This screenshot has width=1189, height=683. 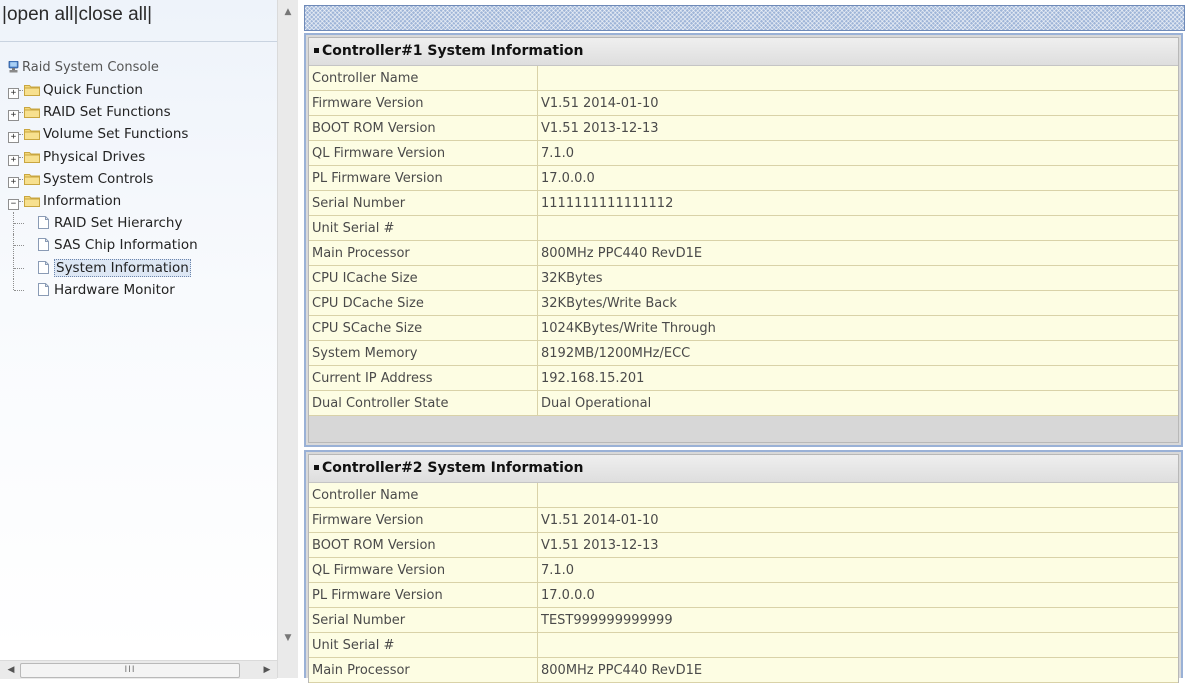 I want to click on vertical-scrollbar: ▲ ▼, so click(x=287, y=339).